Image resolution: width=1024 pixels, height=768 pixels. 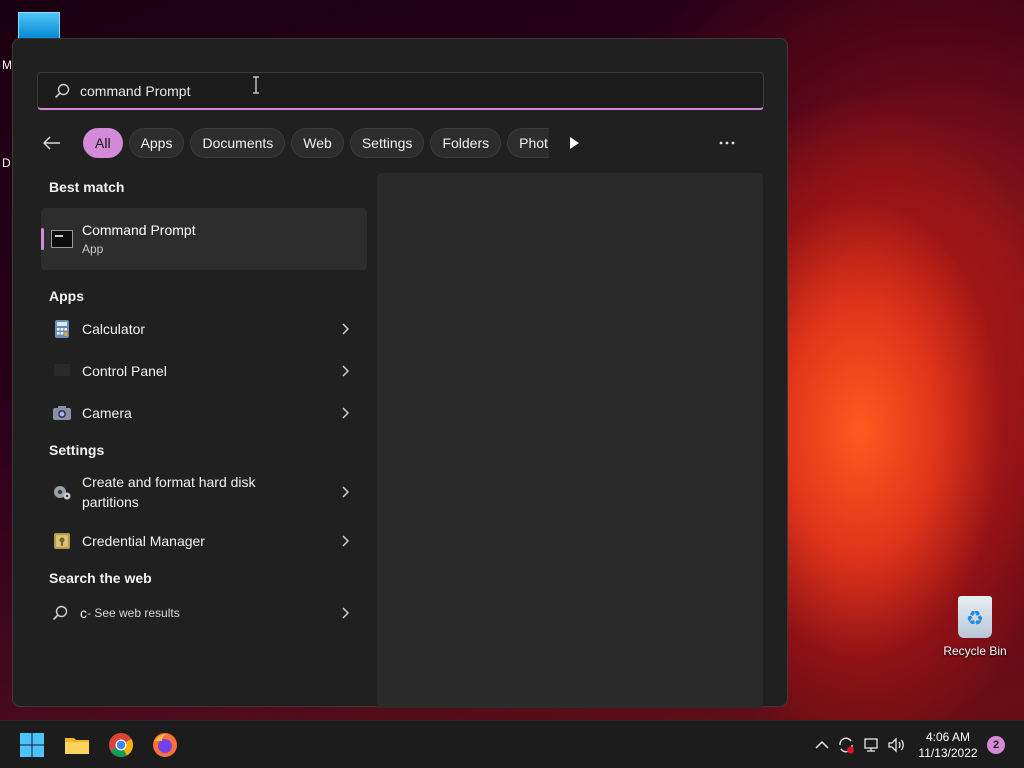 I want to click on desktop-icon-top, so click(x=39, y=26).